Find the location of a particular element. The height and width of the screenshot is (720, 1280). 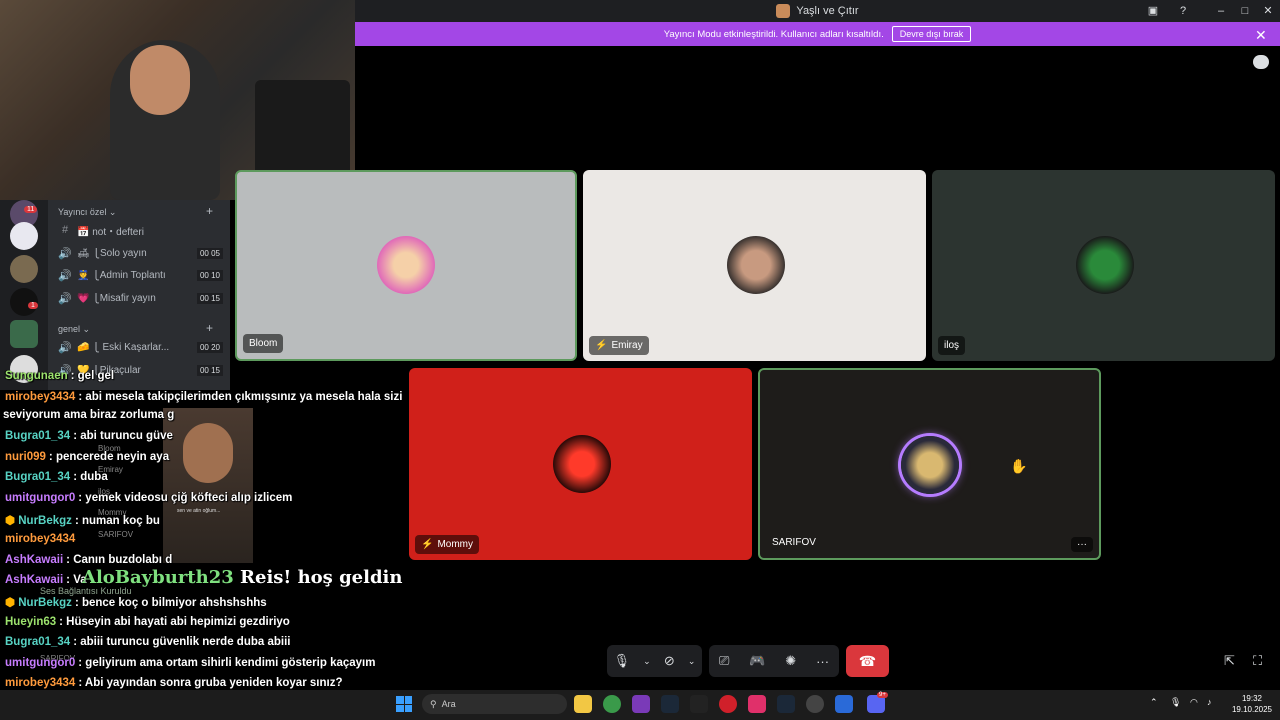

disconnect-button: ☎ is located at coordinates (867, 661).